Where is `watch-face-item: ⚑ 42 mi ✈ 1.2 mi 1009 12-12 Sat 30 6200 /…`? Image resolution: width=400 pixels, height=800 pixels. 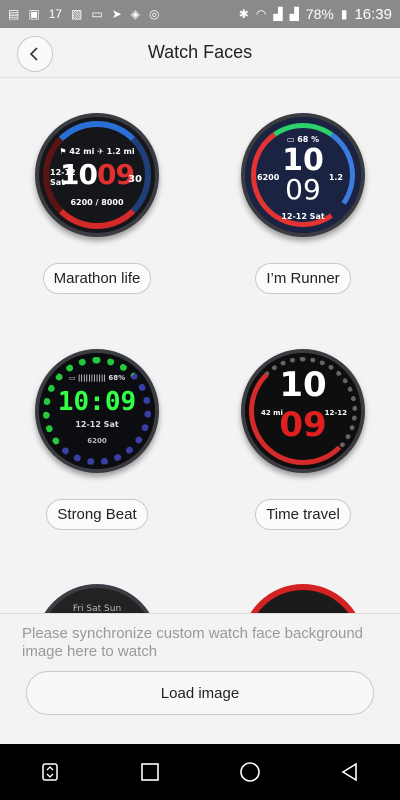
watch-face-item: ⚑ 42 mi ✈ 1.2 mi 1009 12-12 Sat 30 6200 /… is located at coordinates (97, 203).